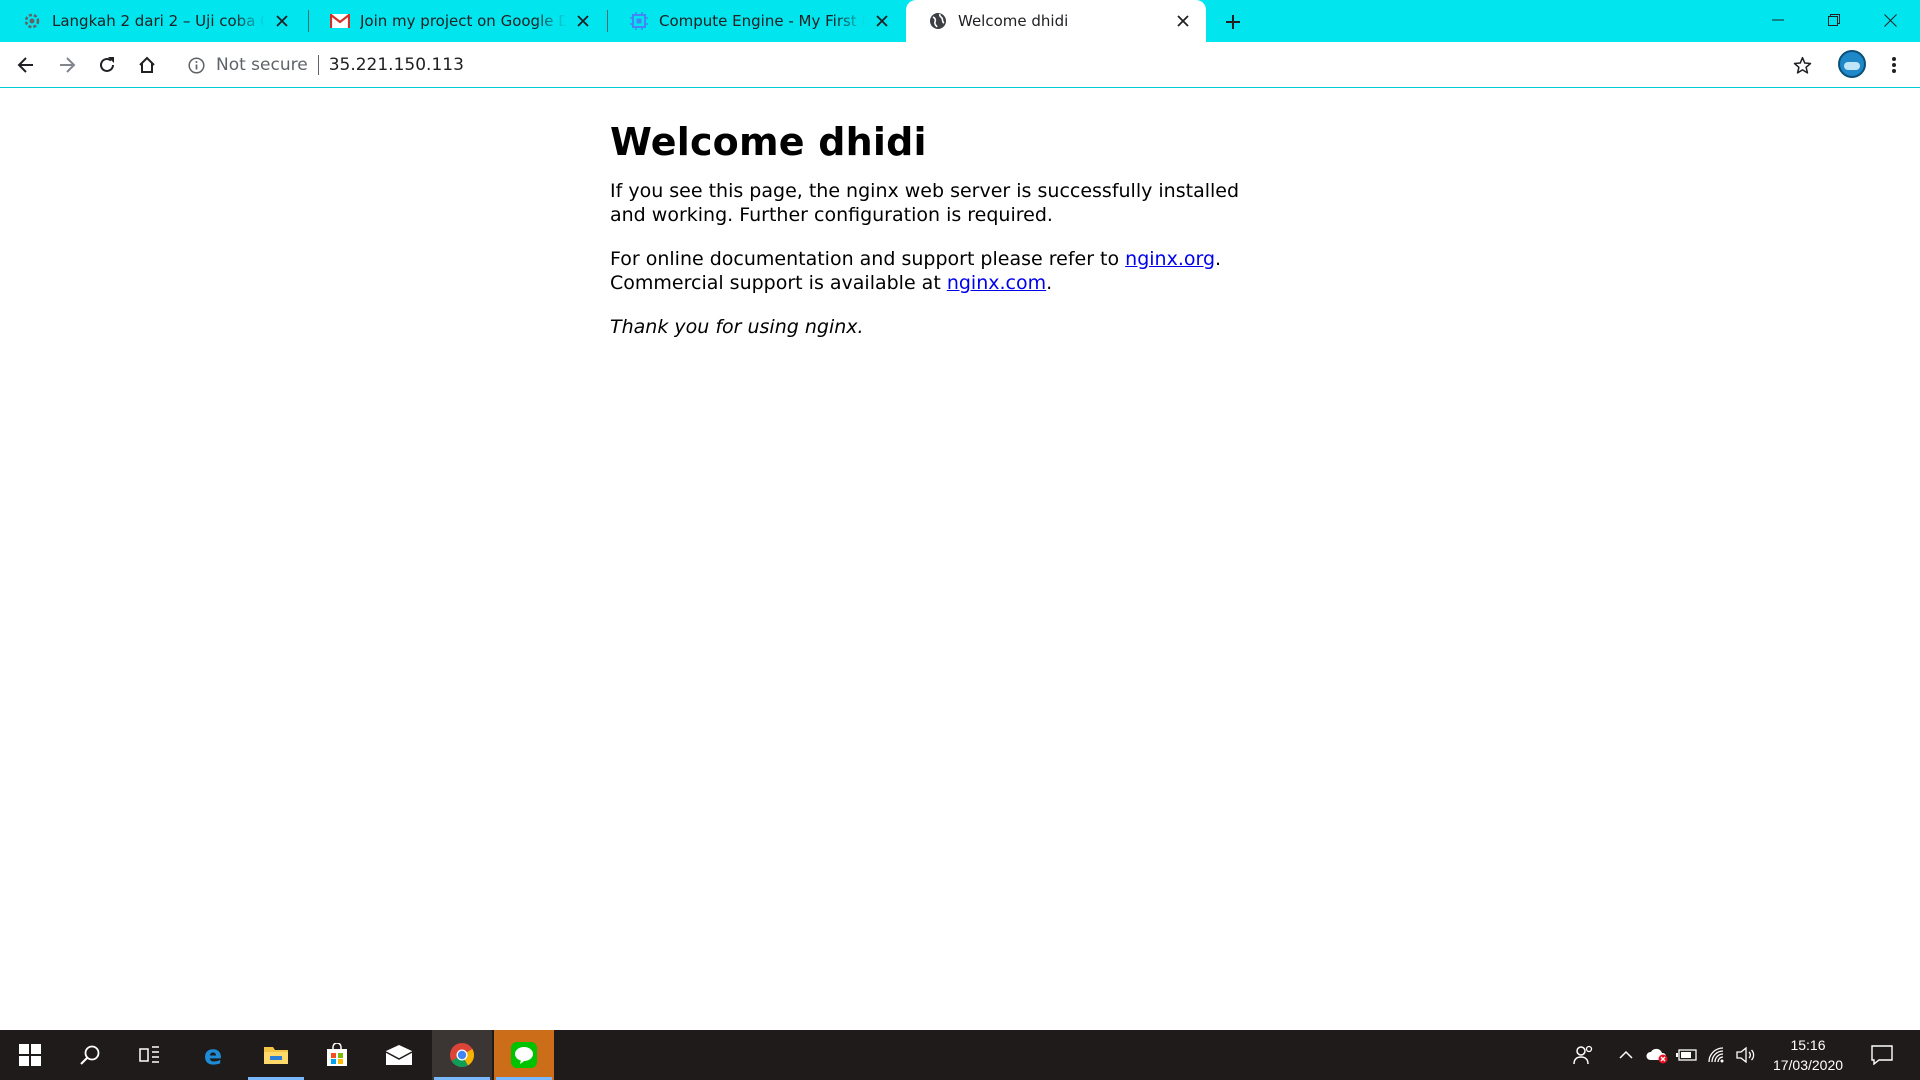  I want to click on new-tab-button, so click(1233, 22).